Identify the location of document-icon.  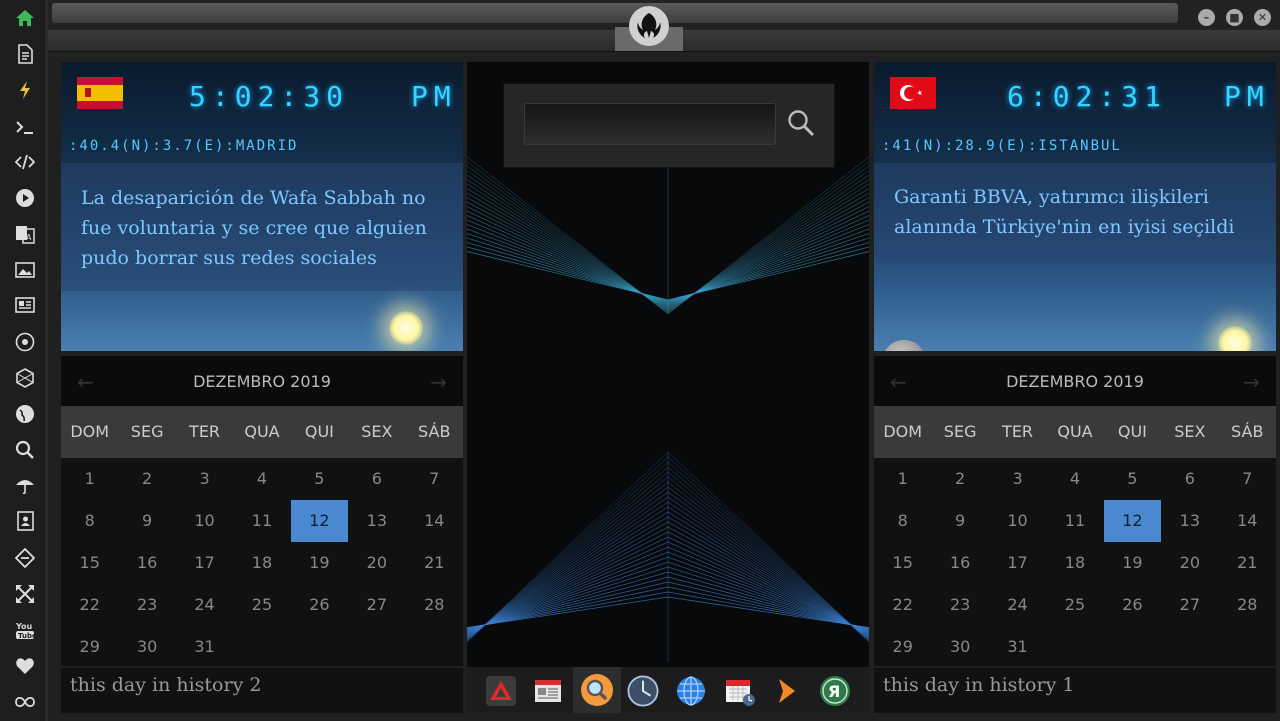
(25, 54).